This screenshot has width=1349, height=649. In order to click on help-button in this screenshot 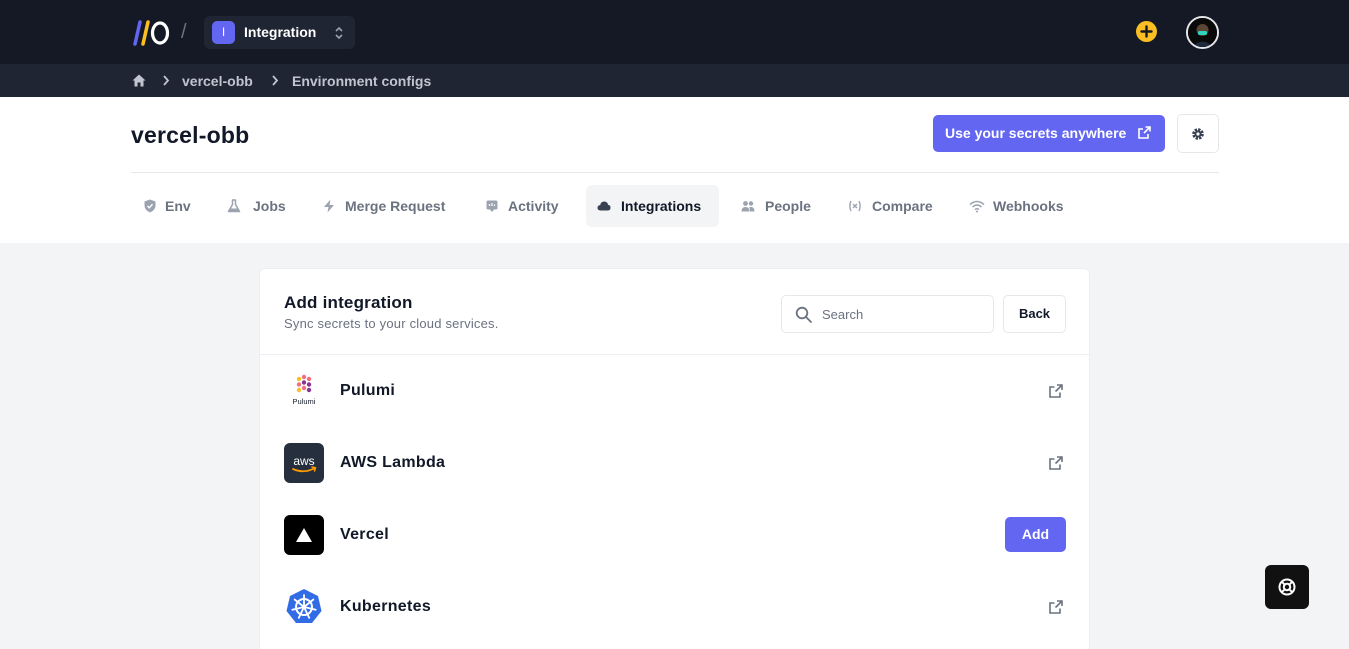, I will do `click(1287, 587)`.